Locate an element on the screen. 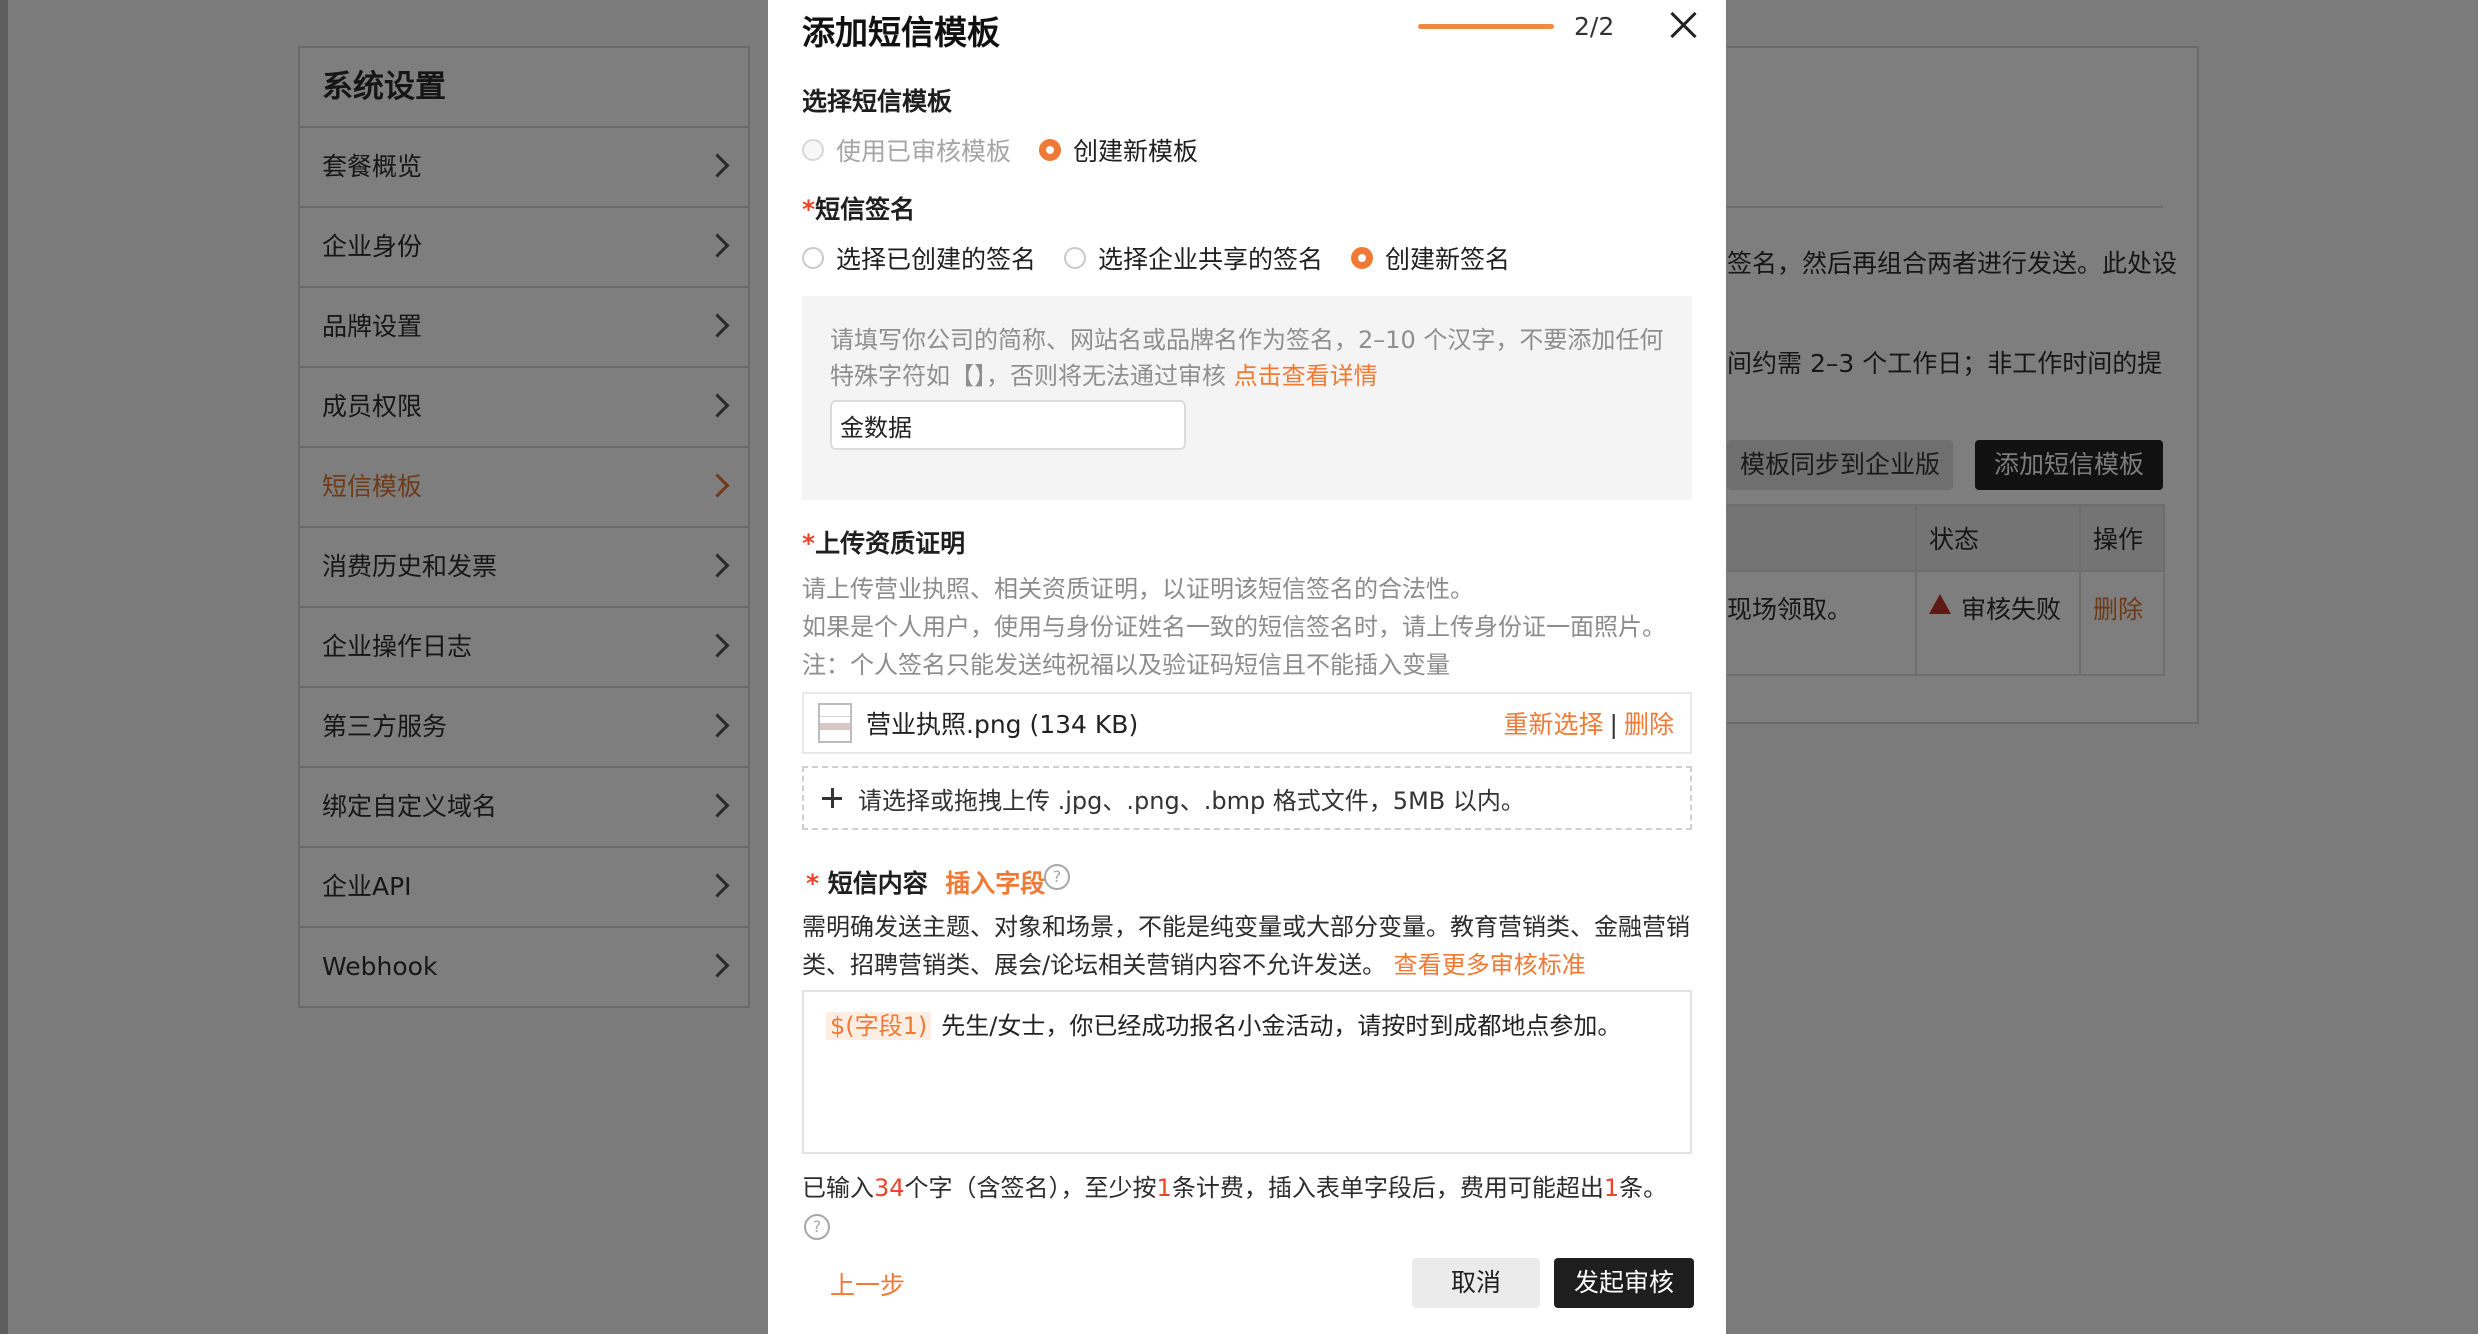 The image size is (2478, 1334). delete-template-link: 删除 is located at coordinates (2118, 608).